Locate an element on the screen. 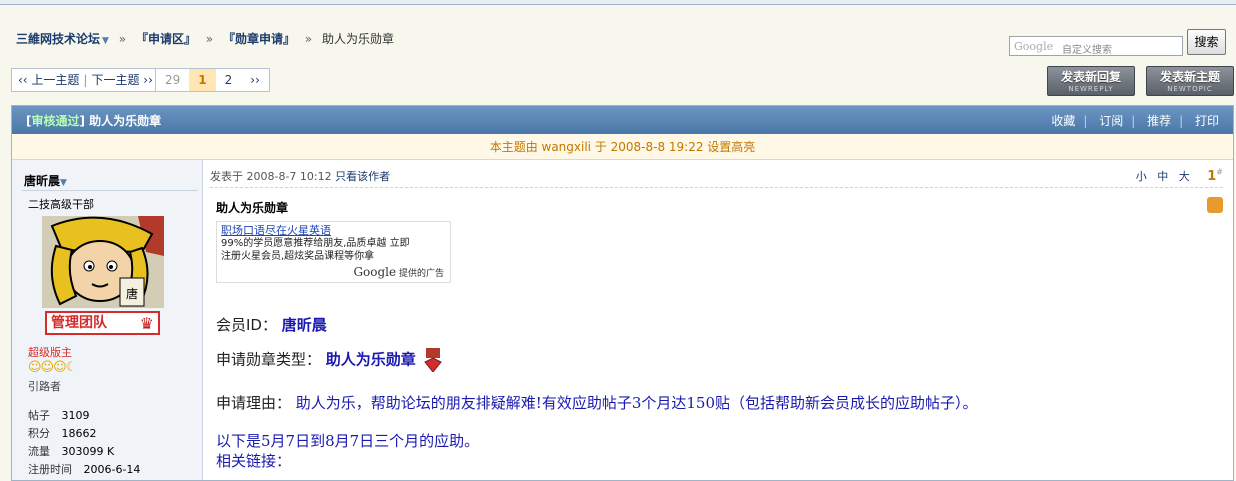 The width and height of the screenshot is (1236, 481). crown-icon: ♛ is located at coordinates (146, 323).